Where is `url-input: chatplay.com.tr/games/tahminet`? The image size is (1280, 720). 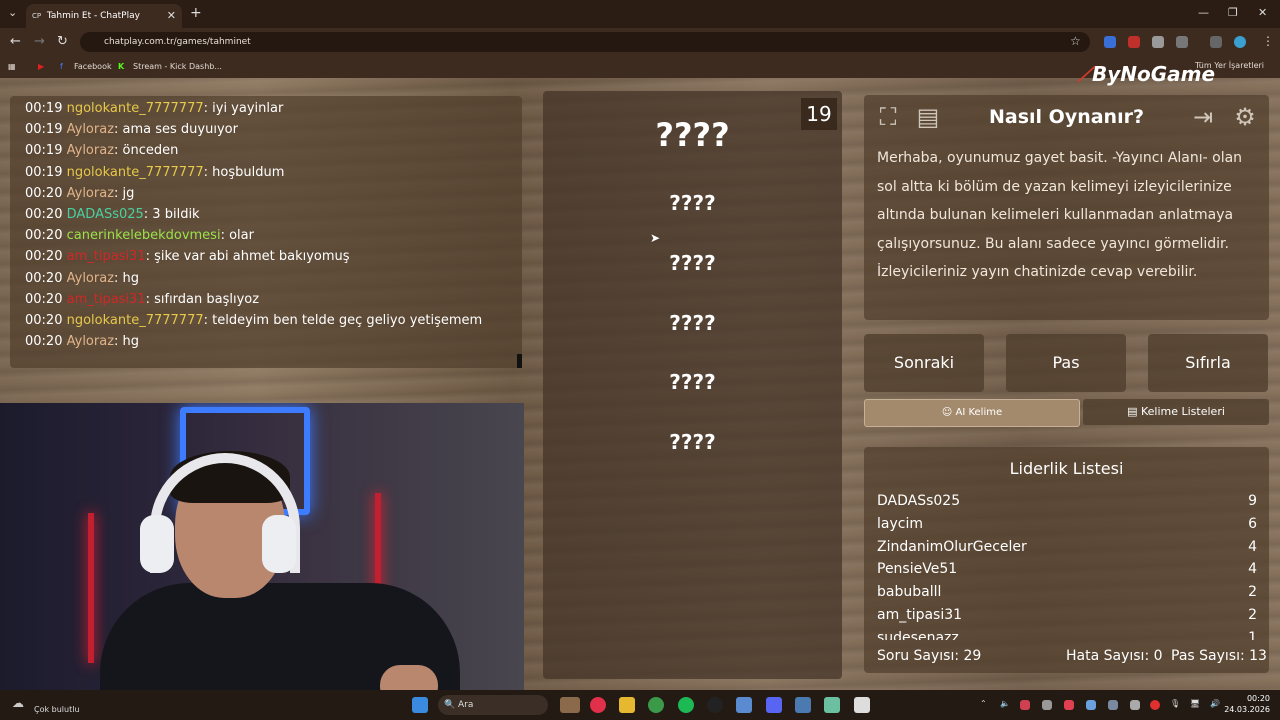 url-input: chatplay.com.tr/games/tahminet is located at coordinates (585, 42).